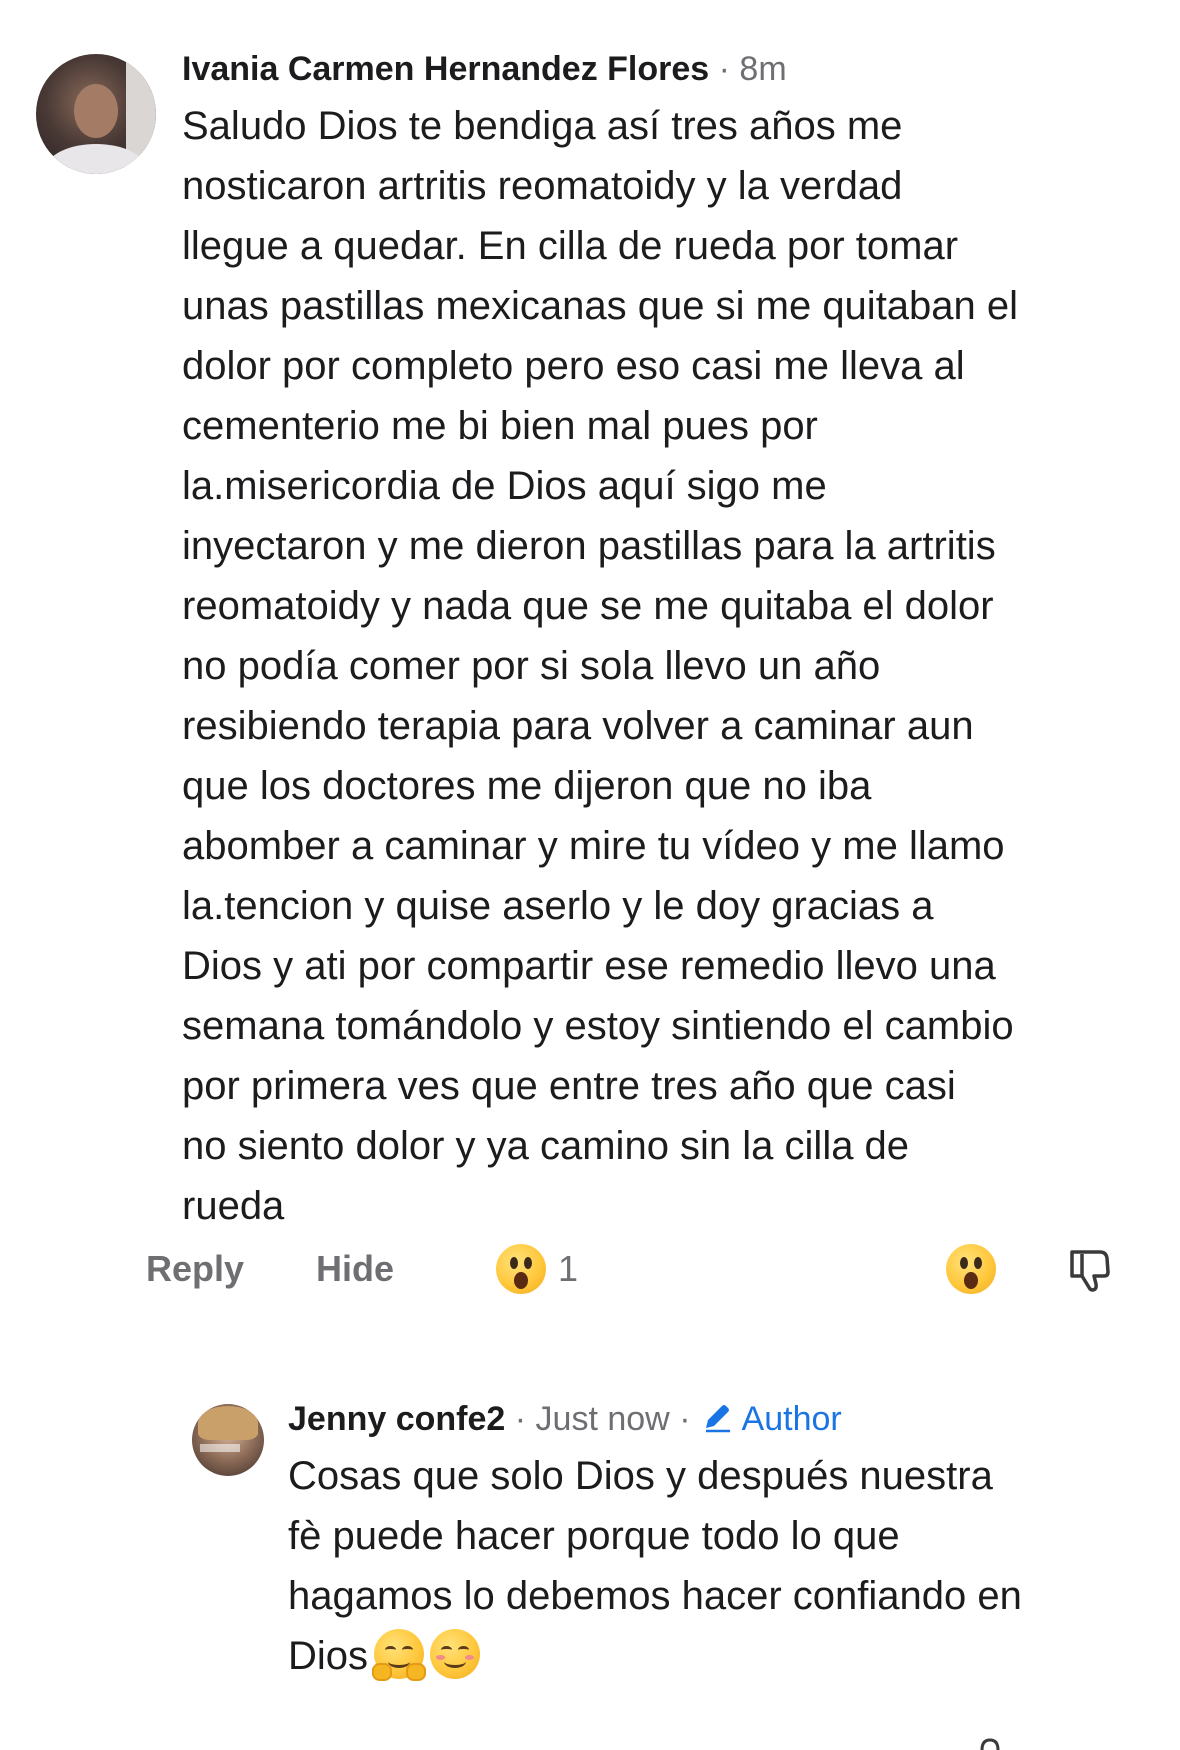 Image resolution: width=1180 pixels, height=1750 pixels. What do you see at coordinates (990, 1744) in the screenshot?
I see `partial-icon` at bounding box center [990, 1744].